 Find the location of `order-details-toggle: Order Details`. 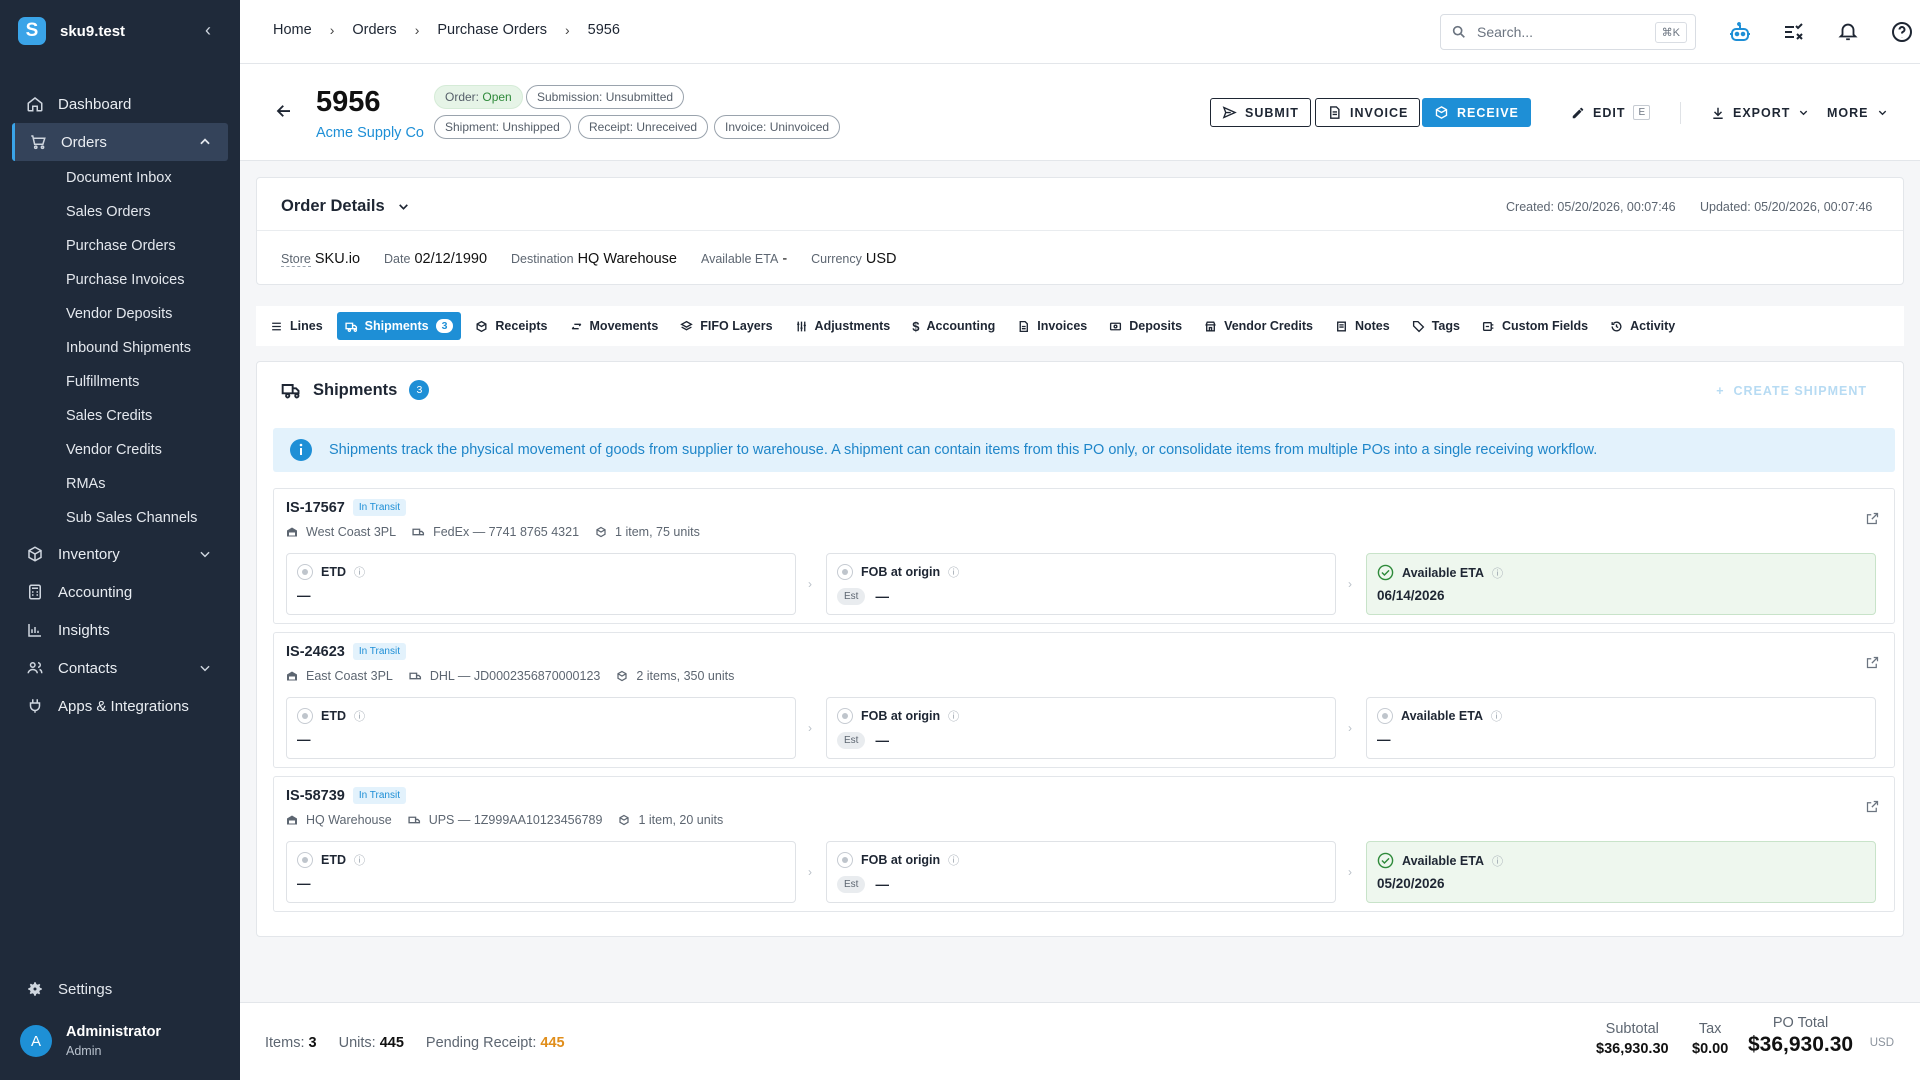

order-details-toggle: Order Details is located at coordinates (345, 206).